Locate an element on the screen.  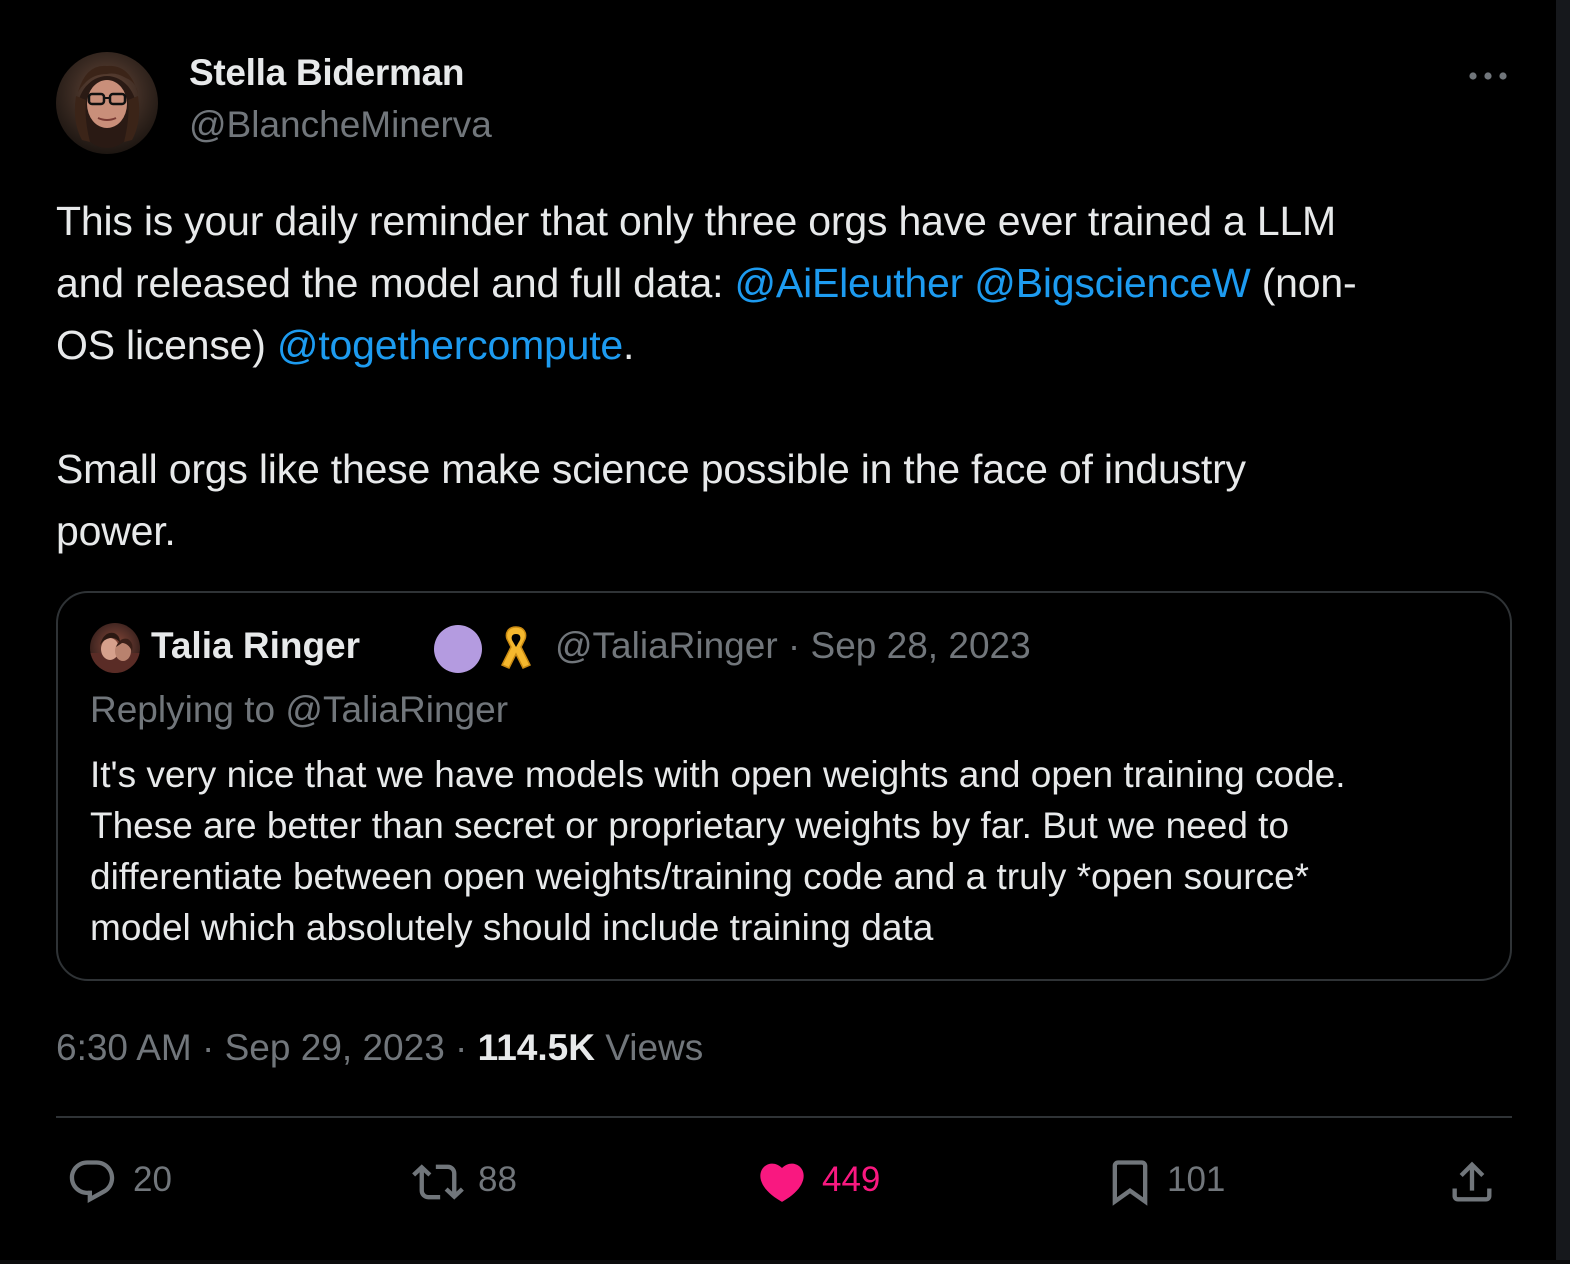
tweet-text-segment: OS license) is located at coordinates (166, 345).